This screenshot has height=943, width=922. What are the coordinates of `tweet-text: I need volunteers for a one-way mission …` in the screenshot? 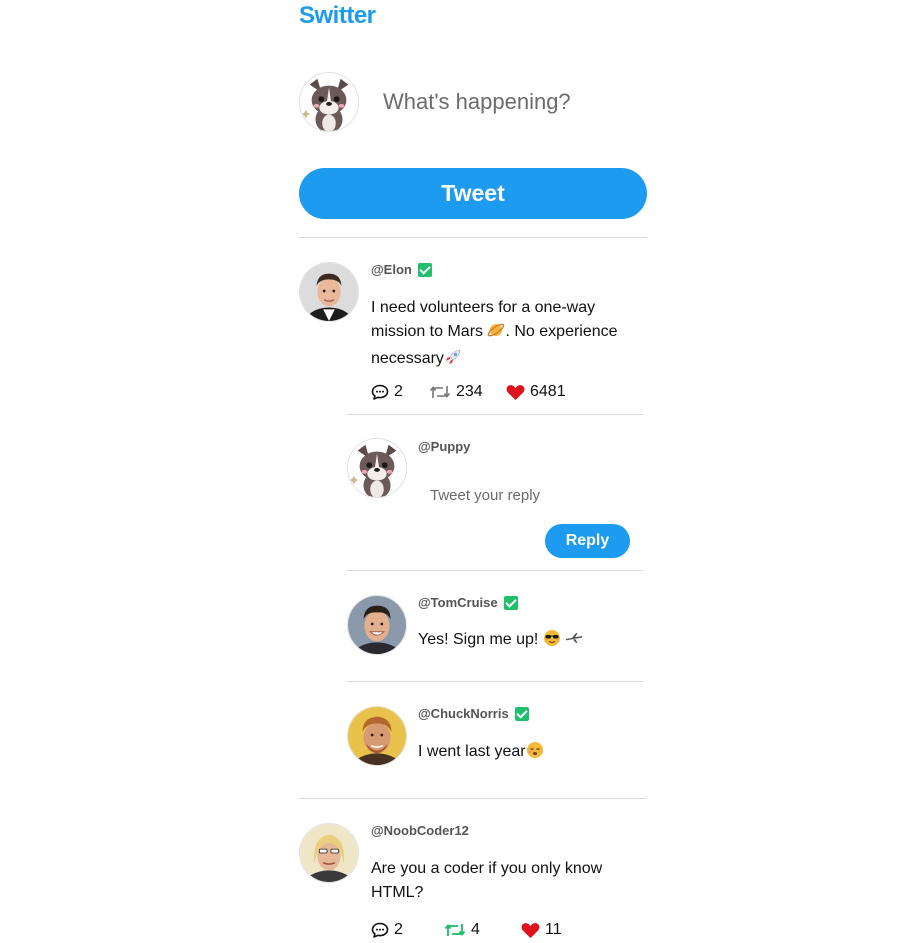 It's located at (507, 335).